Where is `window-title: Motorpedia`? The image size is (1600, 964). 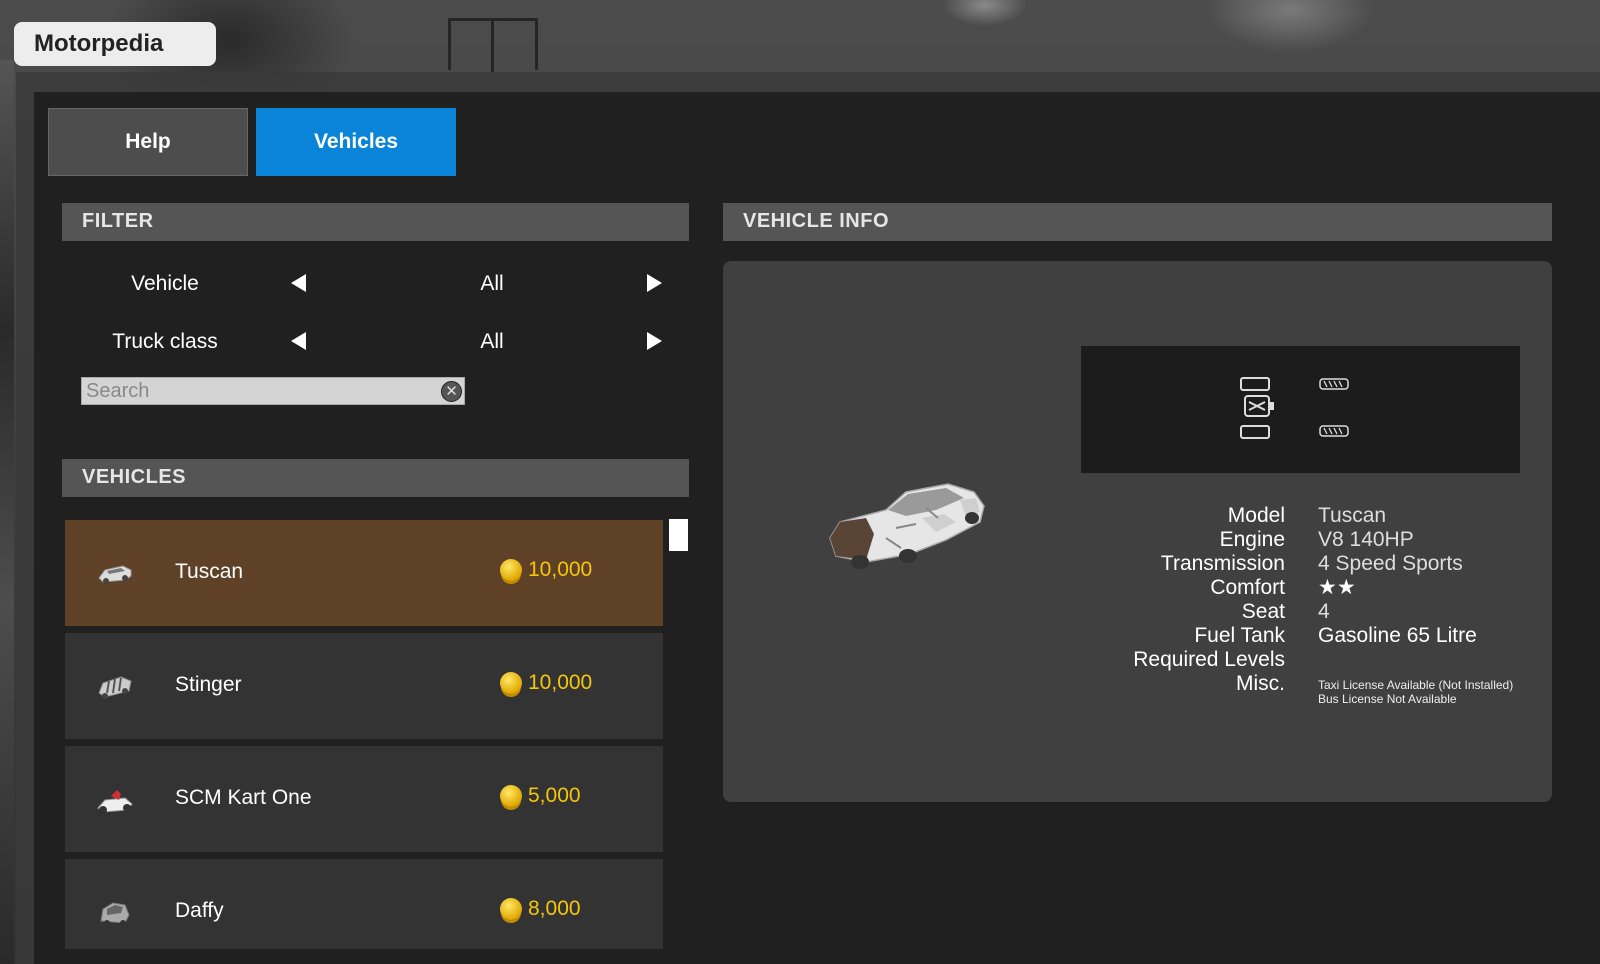
window-title: Motorpedia is located at coordinates (115, 44).